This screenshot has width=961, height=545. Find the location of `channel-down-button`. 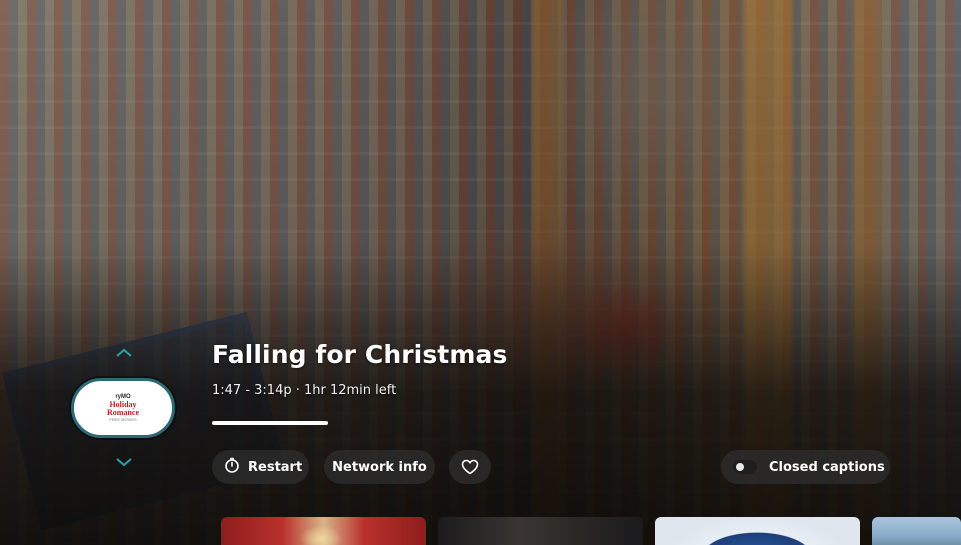

channel-down-button is located at coordinates (124, 462).